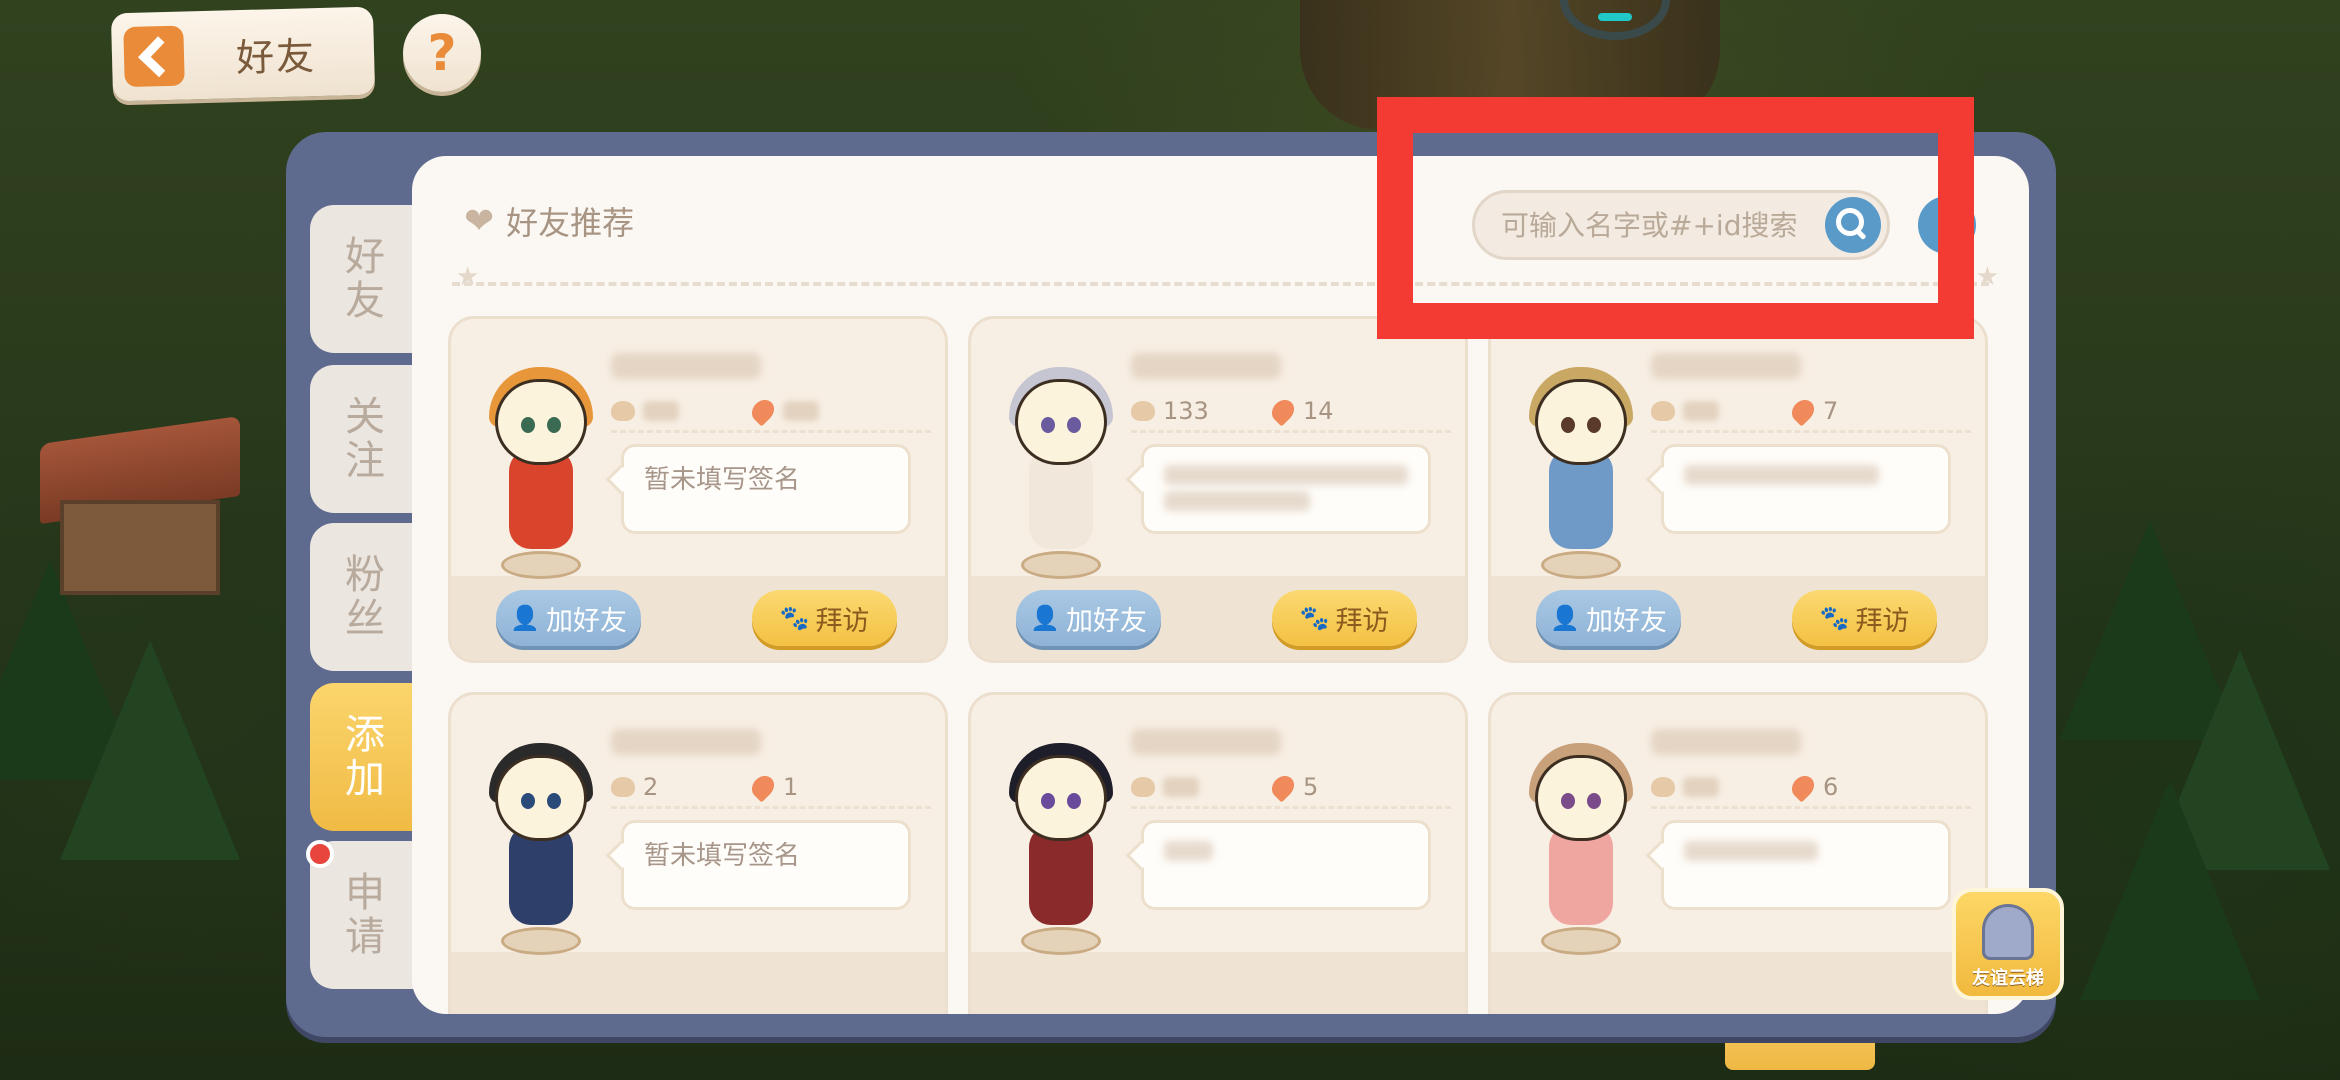  Describe the element at coordinates (1675, 218) in the screenshot. I see `highlight-box` at that location.